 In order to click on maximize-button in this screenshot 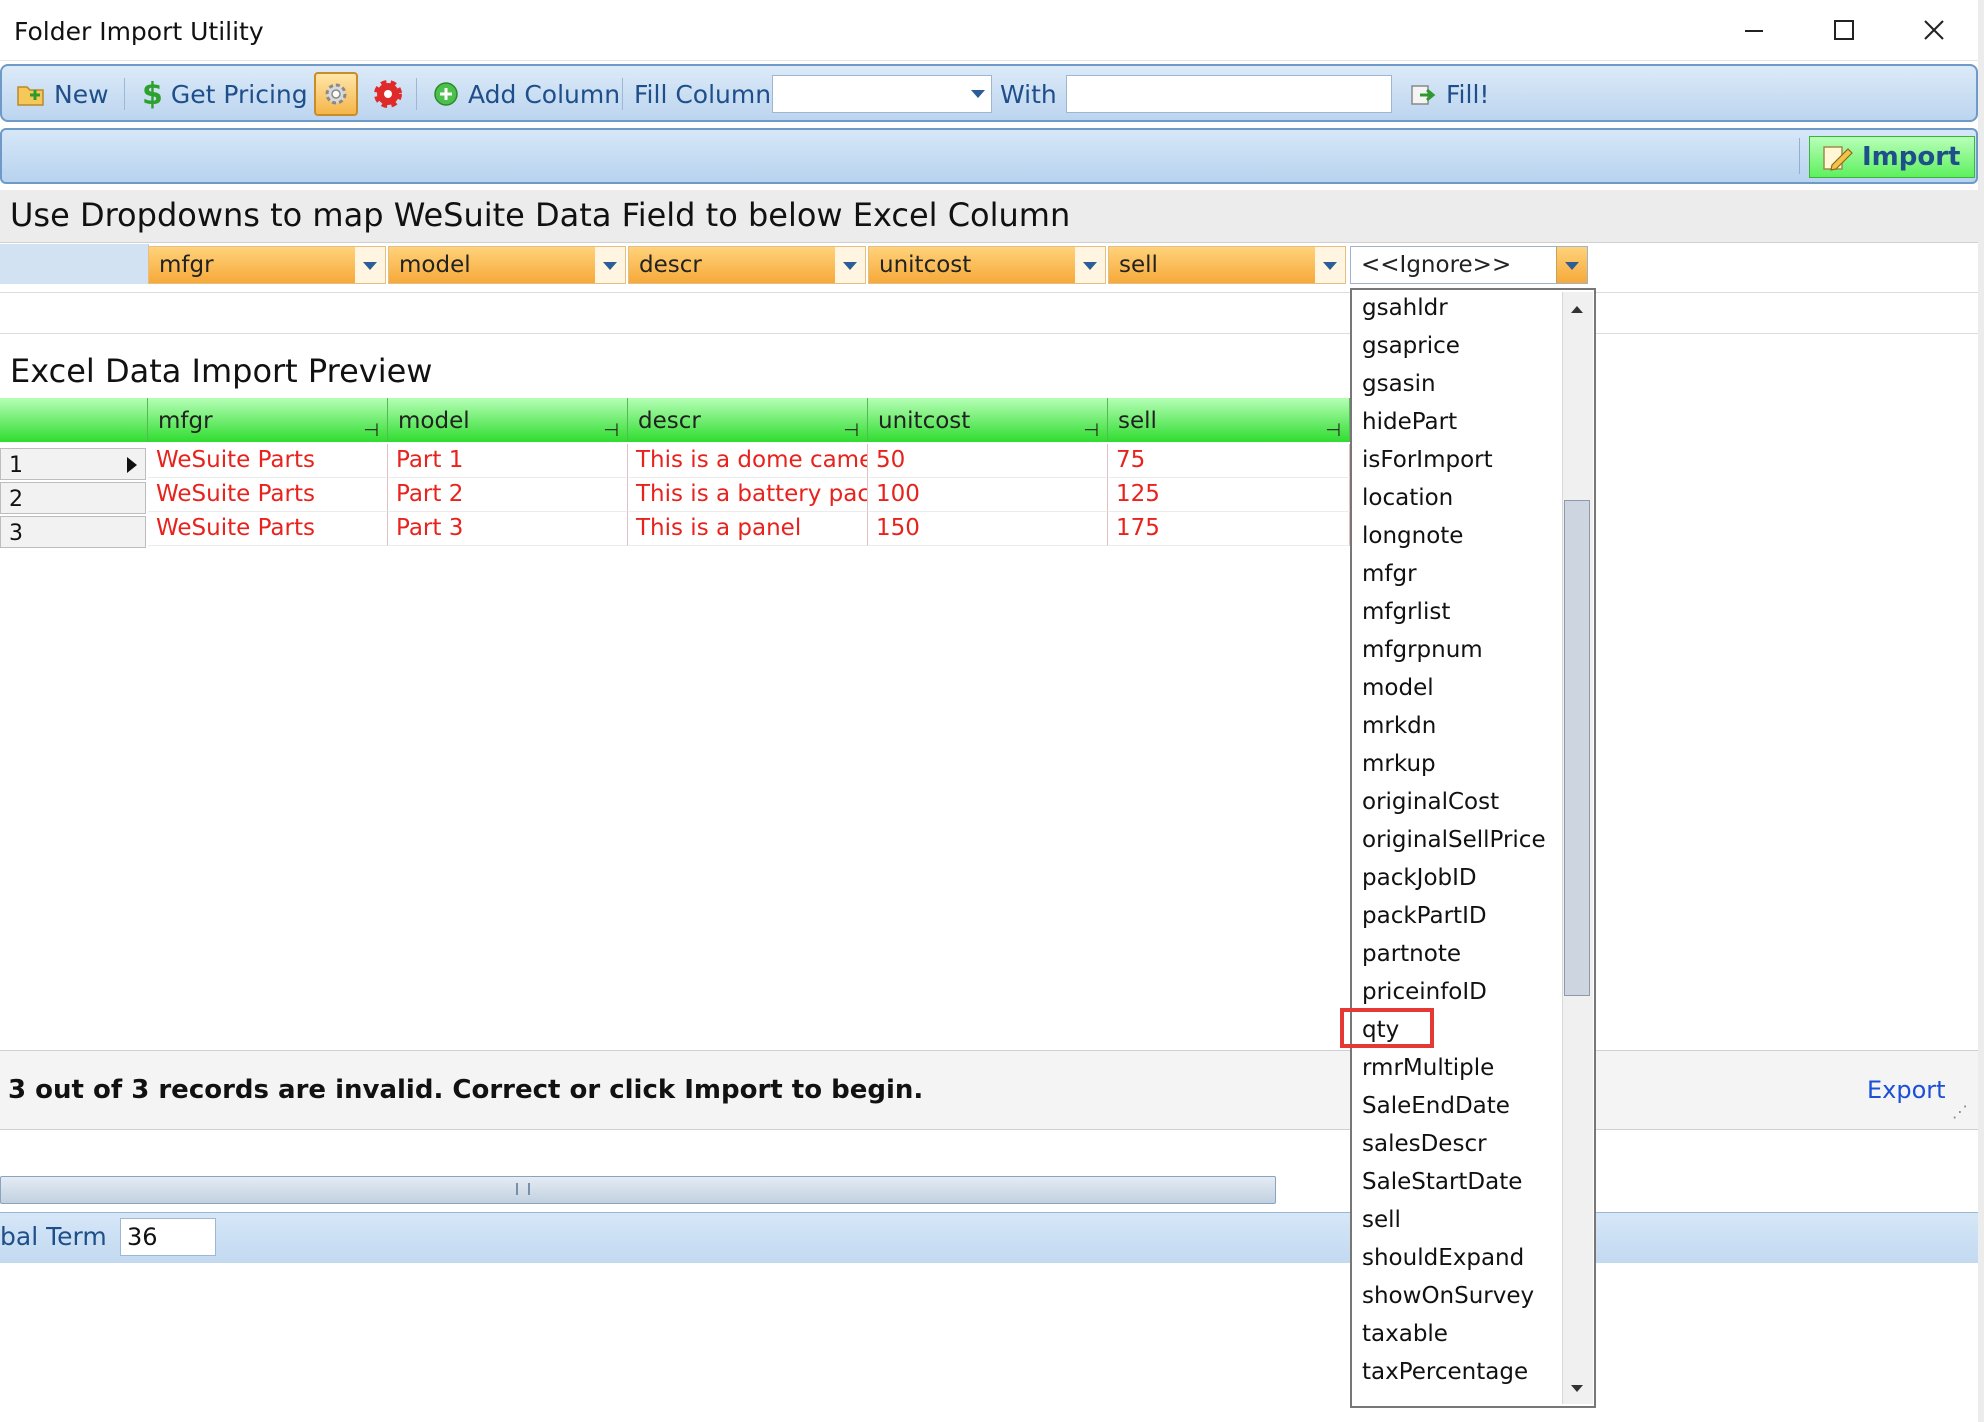, I will do `click(1844, 30)`.